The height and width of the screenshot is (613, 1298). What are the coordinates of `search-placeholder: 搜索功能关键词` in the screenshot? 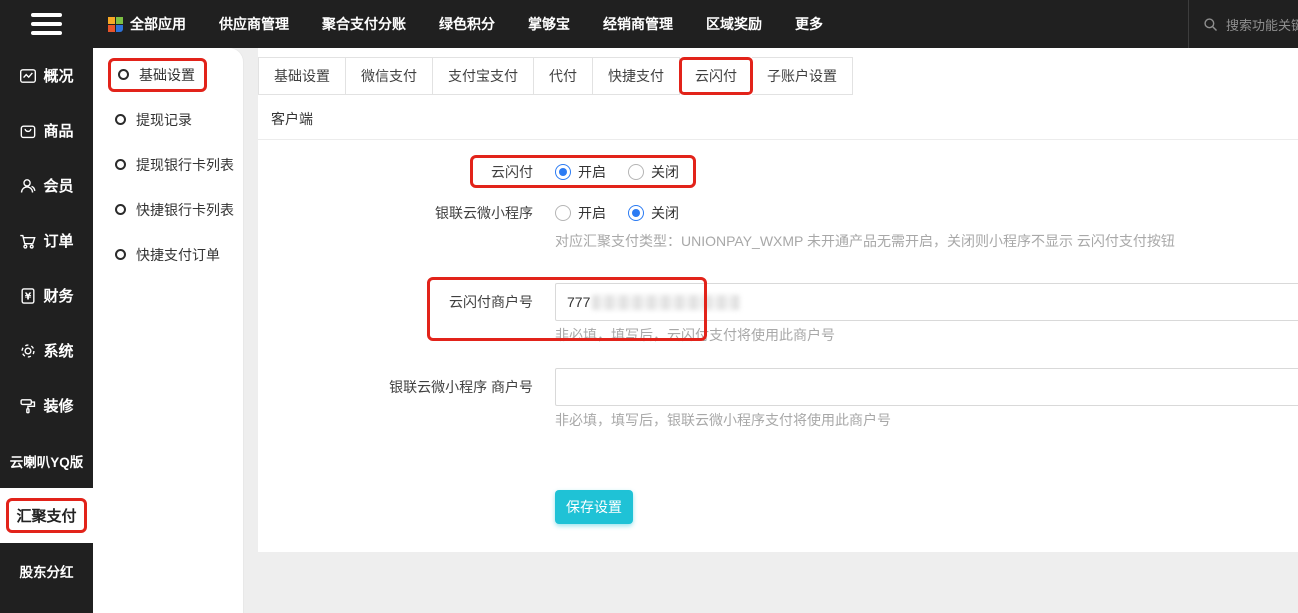 It's located at (1262, 25).